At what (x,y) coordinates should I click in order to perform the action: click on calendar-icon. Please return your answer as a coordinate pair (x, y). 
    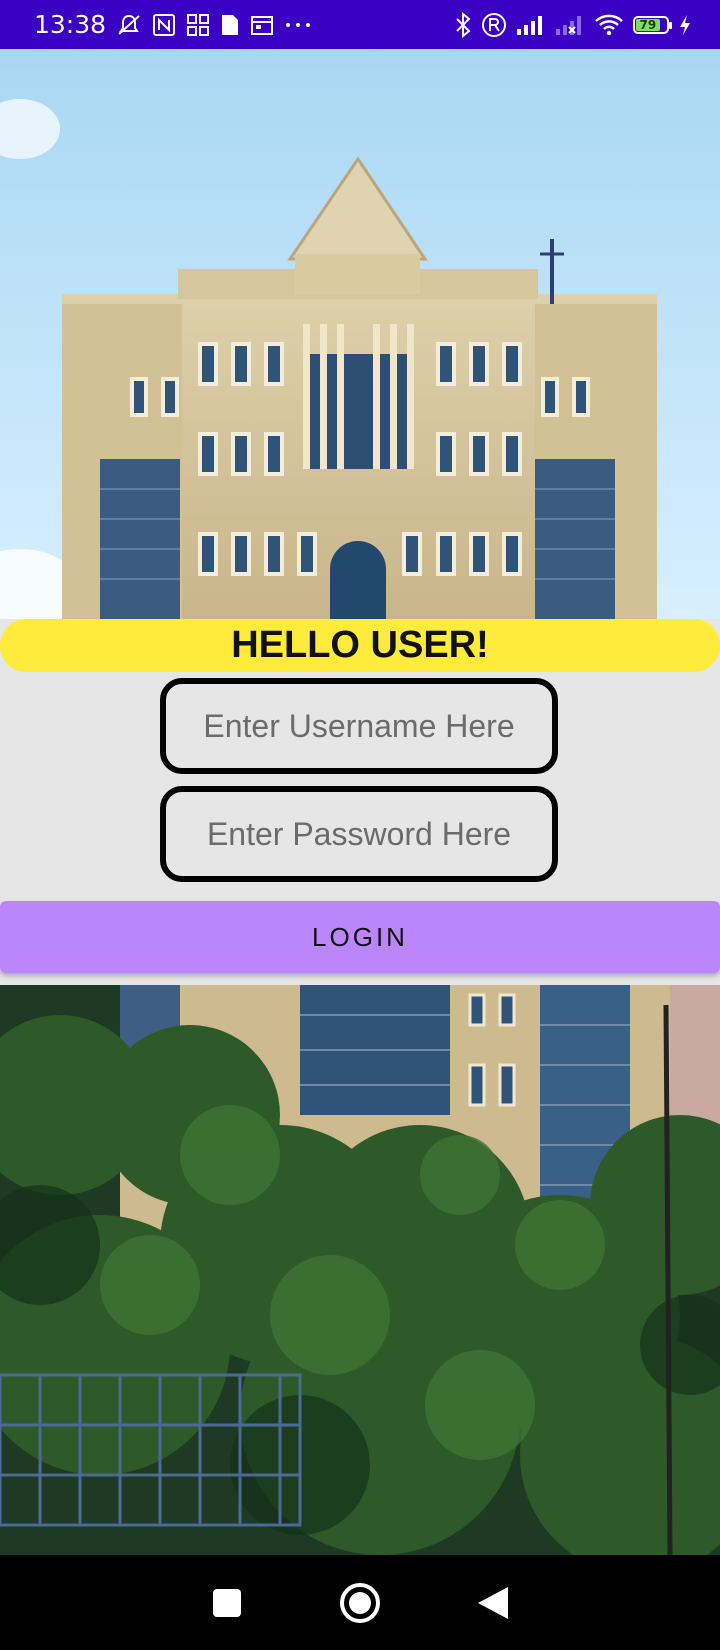
    Looking at the image, I should click on (262, 25).